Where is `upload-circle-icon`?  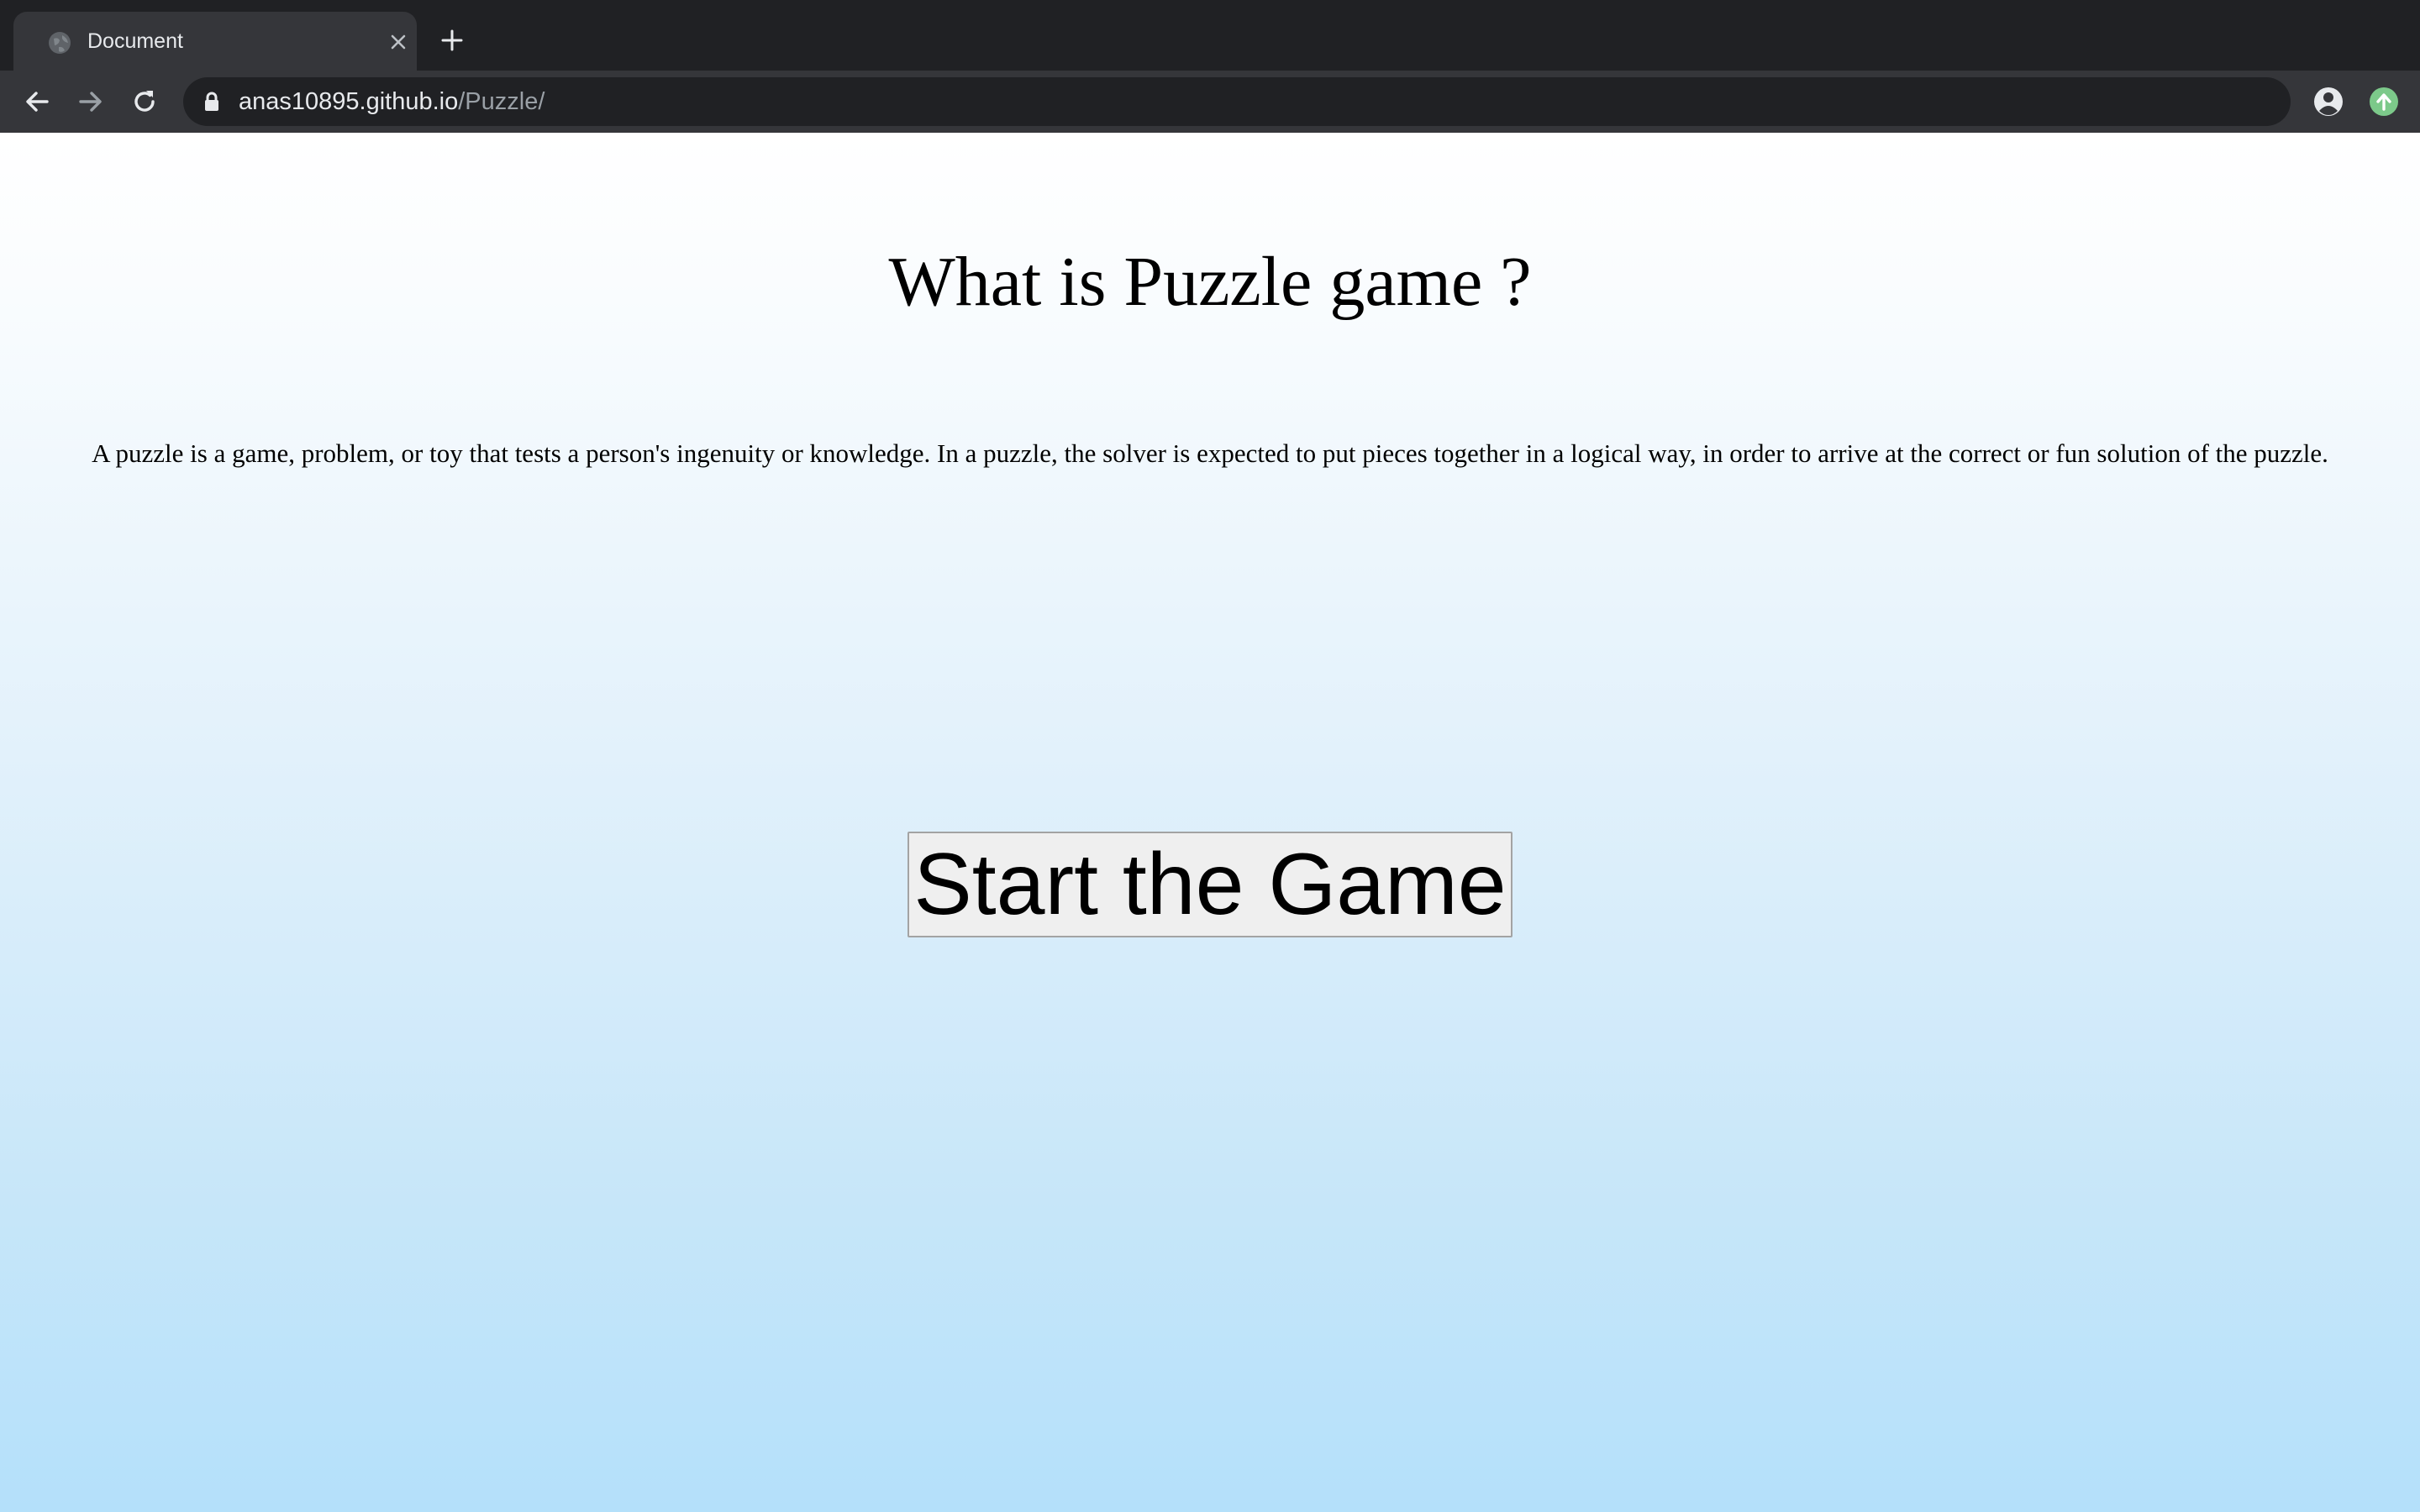
upload-circle-icon is located at coordinates (2384, 102).